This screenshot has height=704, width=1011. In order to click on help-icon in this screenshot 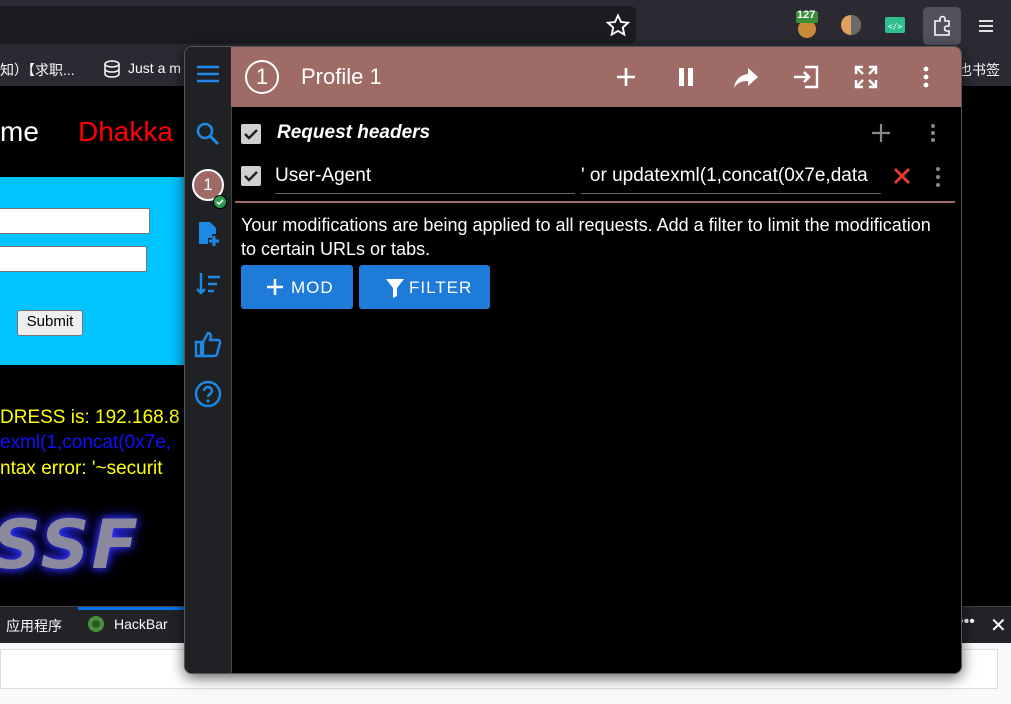, I will do `click(208, 394)`.